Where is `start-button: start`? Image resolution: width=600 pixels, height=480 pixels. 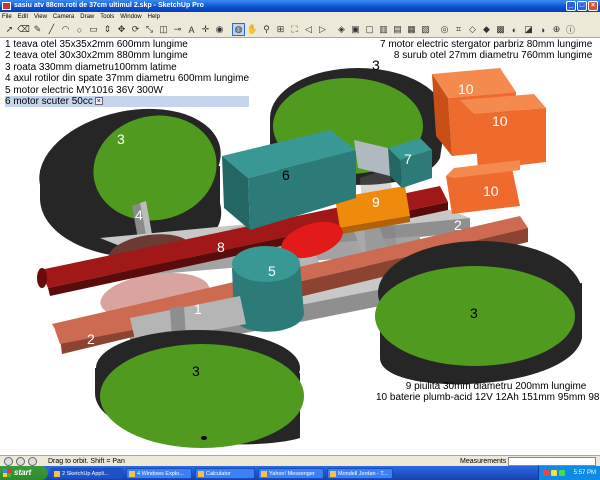 start-button: start is located at coordinates (24, 473).